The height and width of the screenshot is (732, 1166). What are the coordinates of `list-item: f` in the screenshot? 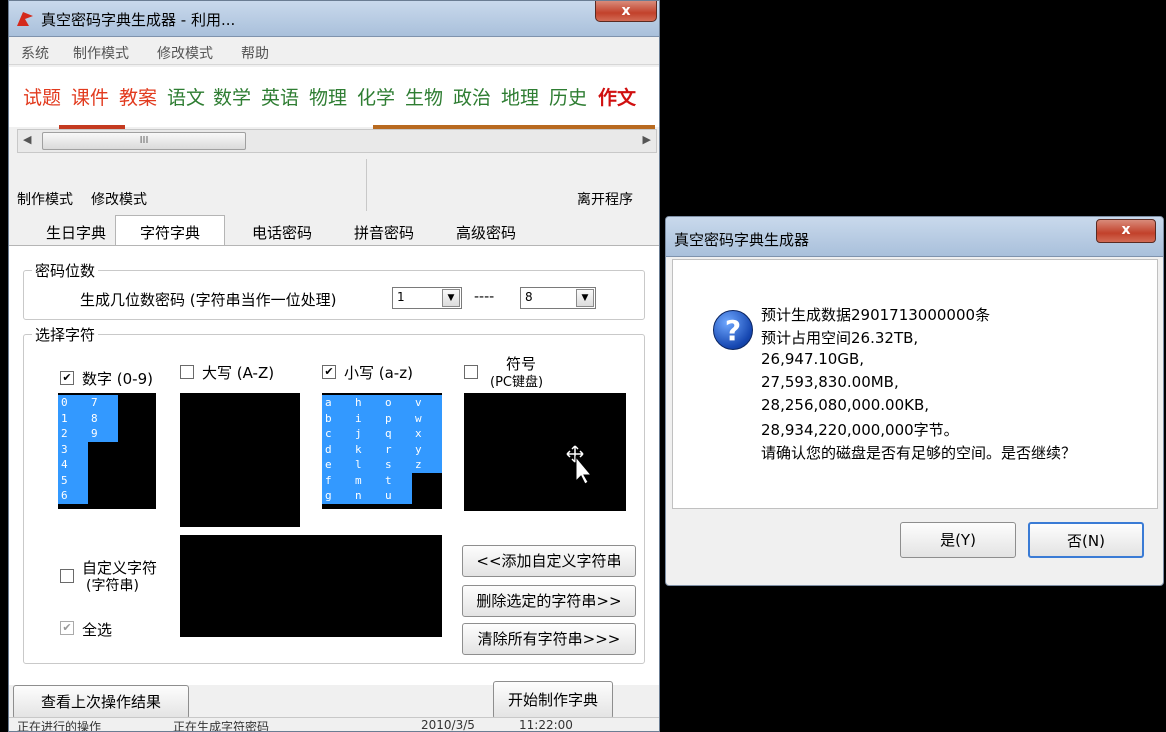 It's located at (337, 480).